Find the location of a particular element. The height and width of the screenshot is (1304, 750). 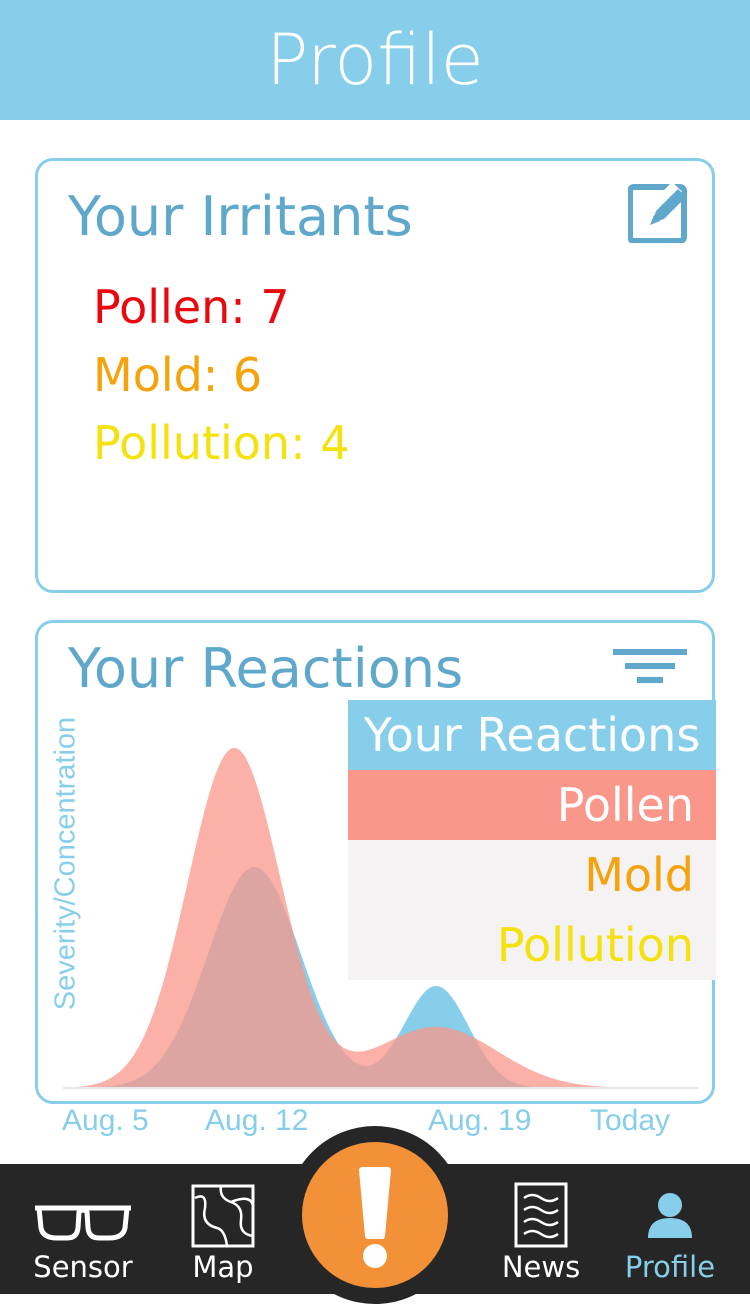

tab-profile: Profile is located at coordinates (670, 1229).